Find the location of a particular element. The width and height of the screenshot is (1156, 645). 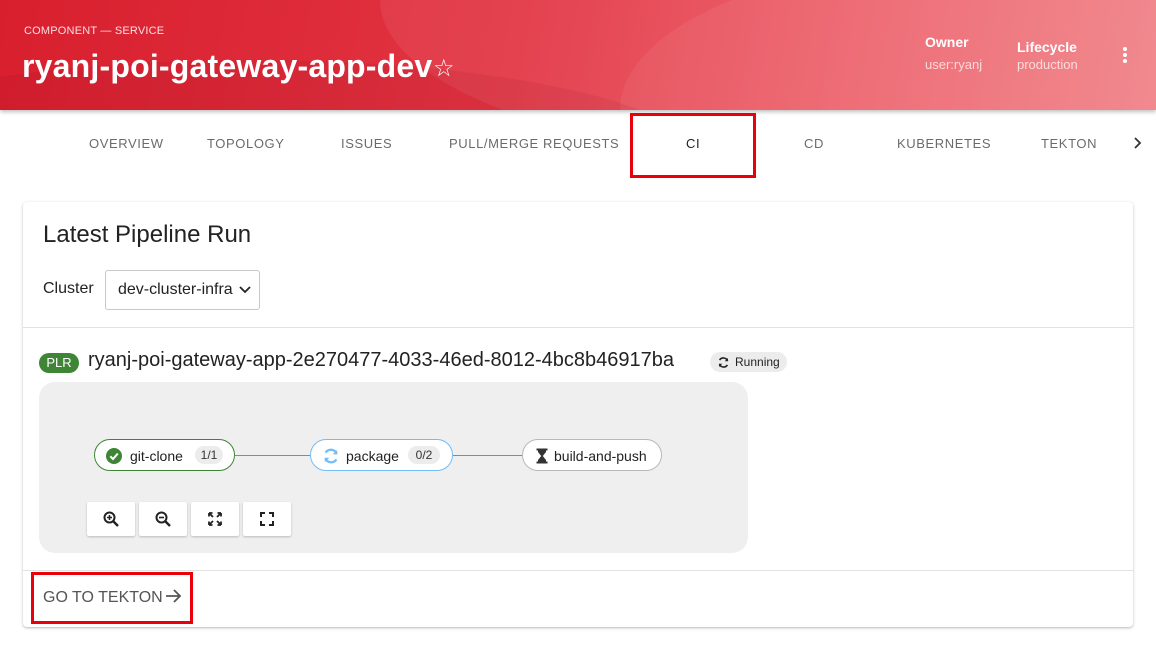

chevron-down-icon is located at coordinates (245, 290).